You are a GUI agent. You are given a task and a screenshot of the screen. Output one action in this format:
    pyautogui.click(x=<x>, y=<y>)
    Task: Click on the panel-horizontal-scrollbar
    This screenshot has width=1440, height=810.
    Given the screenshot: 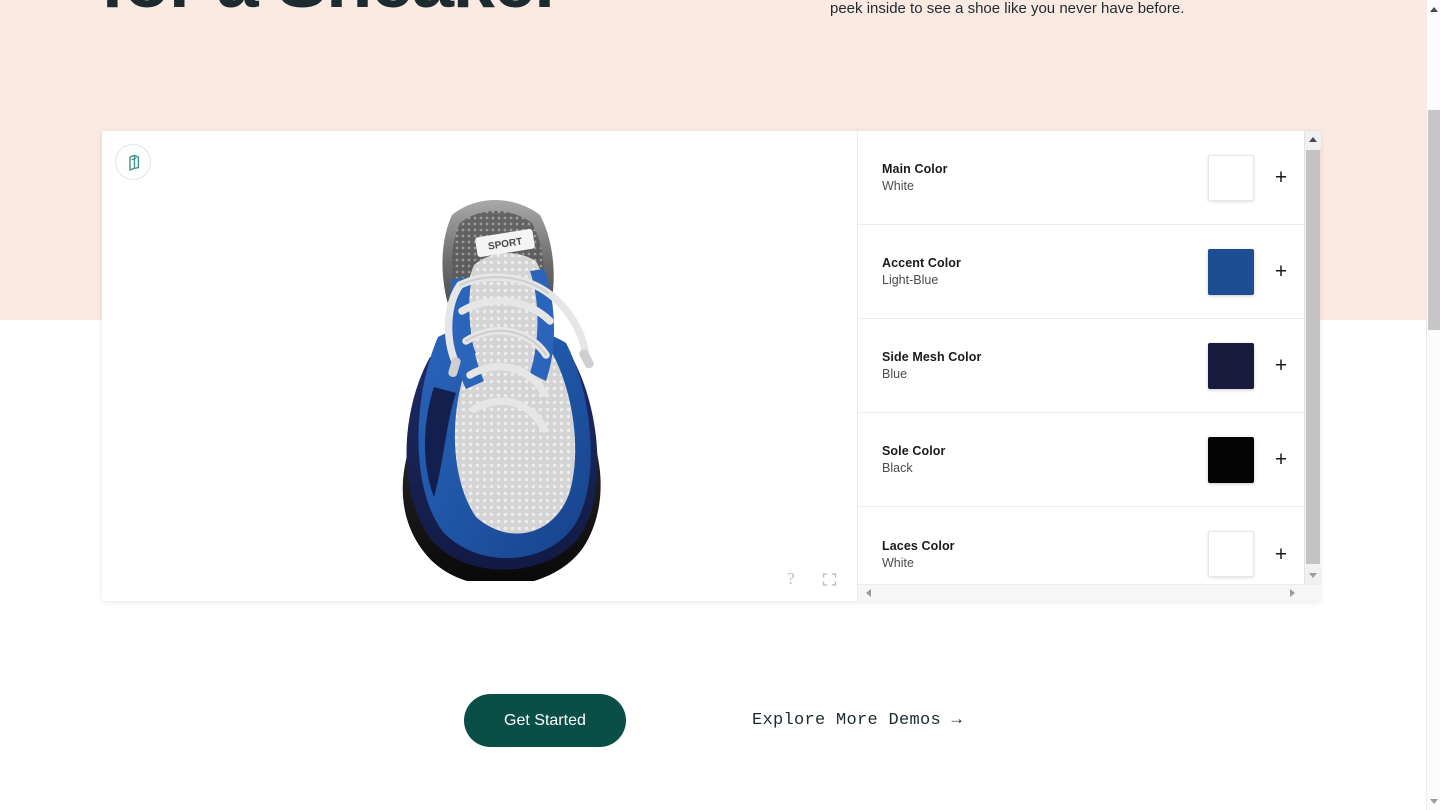 What is the action you would take?
    pyautogui.click(x=1089, y=592)
    